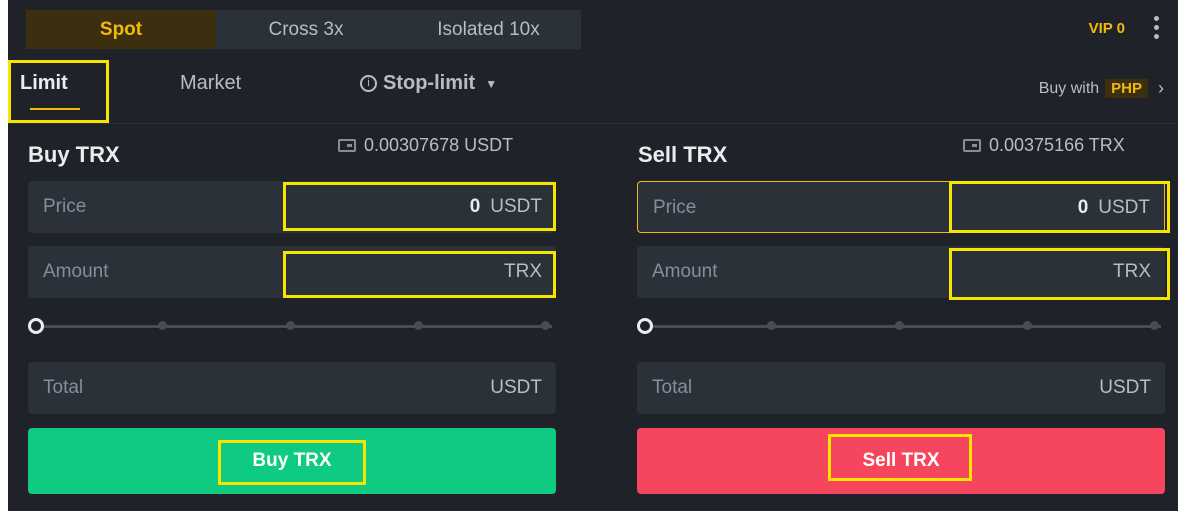  Describe the element at coordinates (1124, 207) in the screenshot. I see `sell-price-unit: USDT` at that location.